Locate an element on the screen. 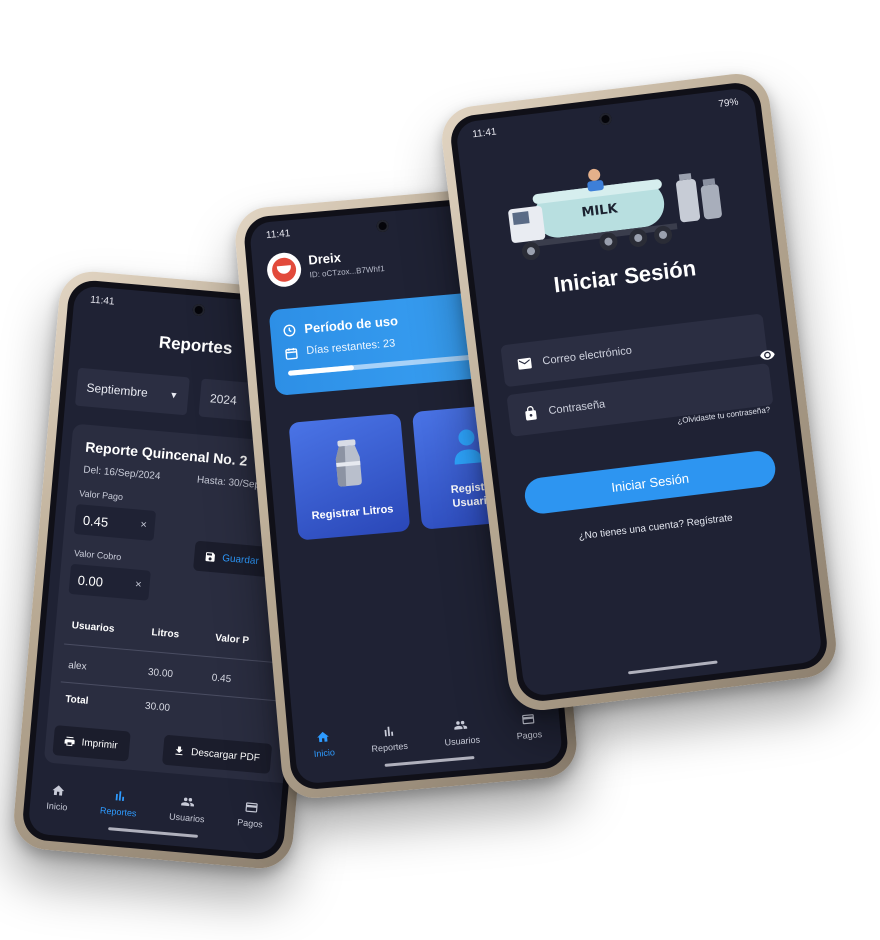 The height and width of the screenshot is (940, 880). valor-pago-label: Valor Pago is located at coordinates (101, 495).